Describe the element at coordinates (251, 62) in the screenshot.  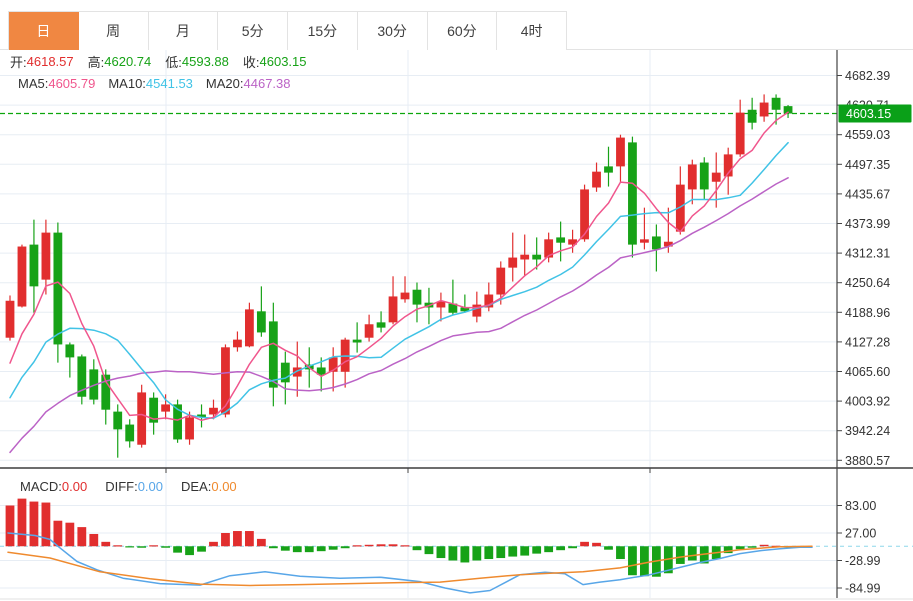
I see `ohlc-label-3: 收:` at that location.